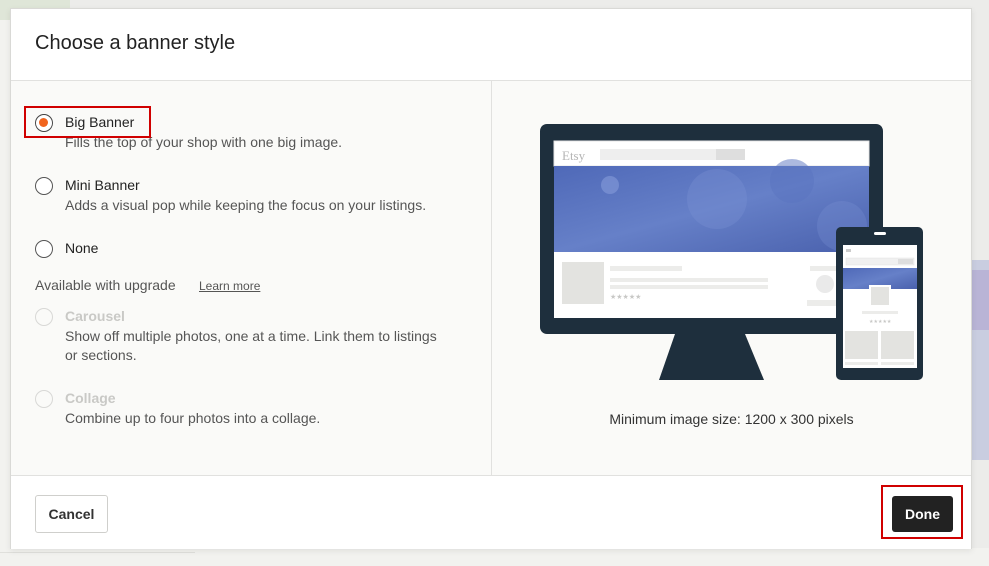 This screenshot has width=989, height=566. I want to click on highlight-box-done, so click(922, 512).